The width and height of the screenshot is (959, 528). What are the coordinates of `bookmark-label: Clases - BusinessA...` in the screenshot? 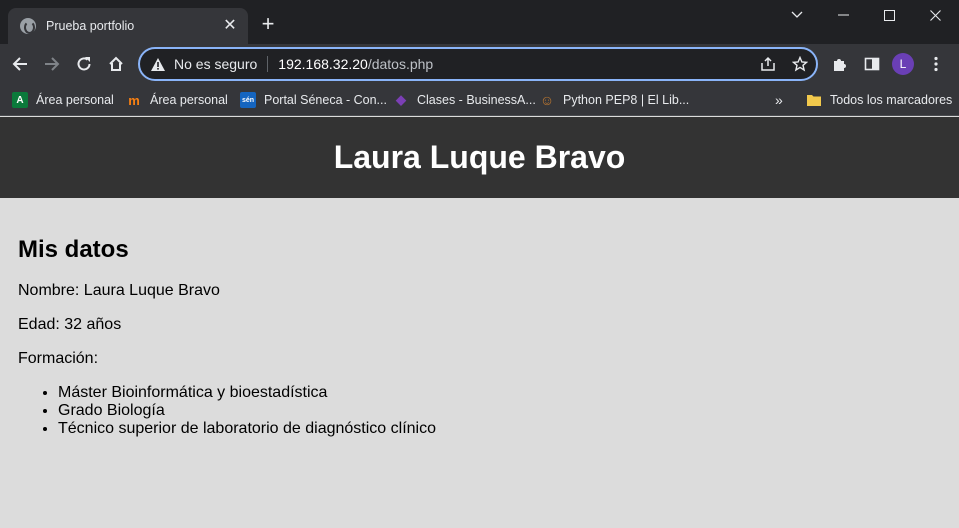 It's located at (476, 100).